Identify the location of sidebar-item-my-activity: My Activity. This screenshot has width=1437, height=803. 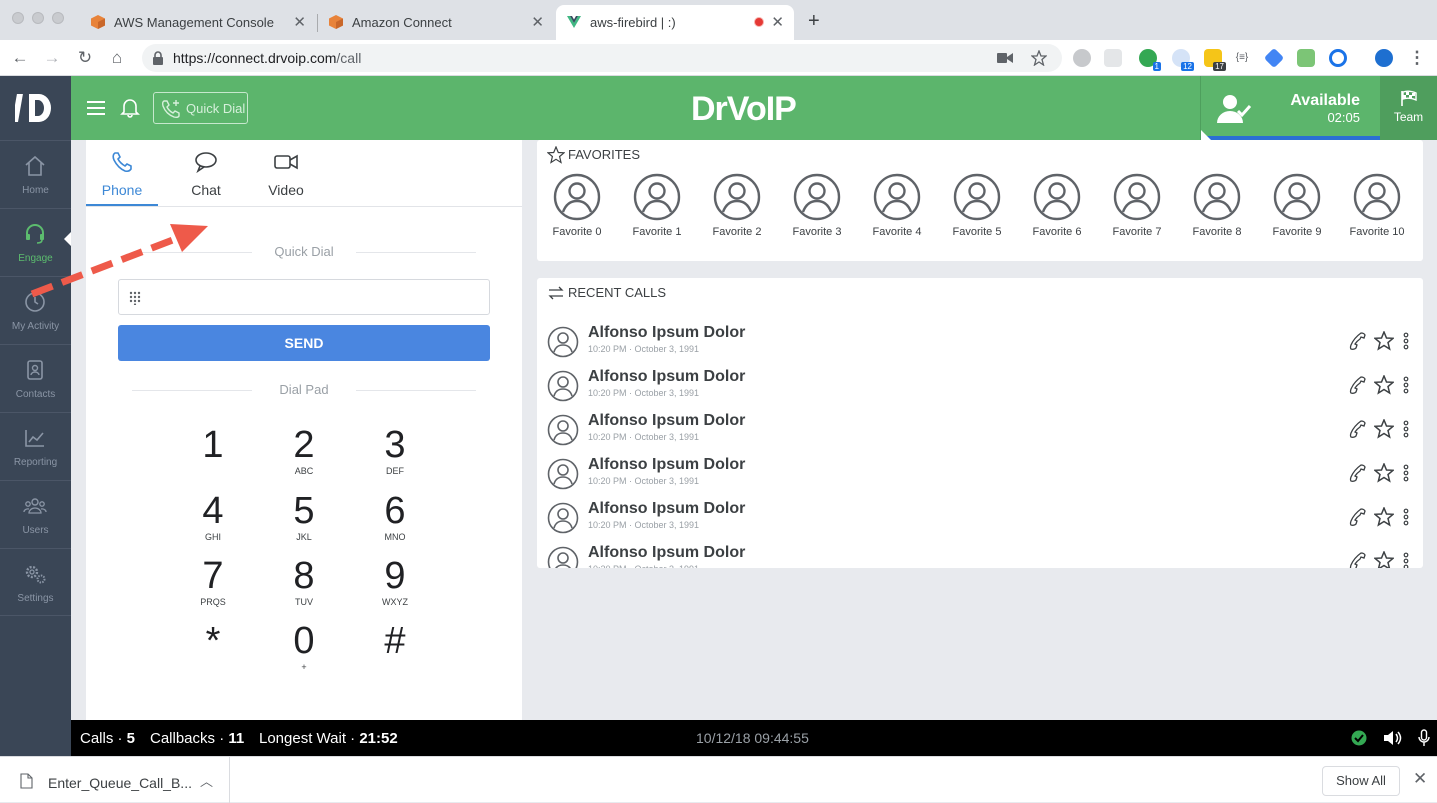
(35, 310).